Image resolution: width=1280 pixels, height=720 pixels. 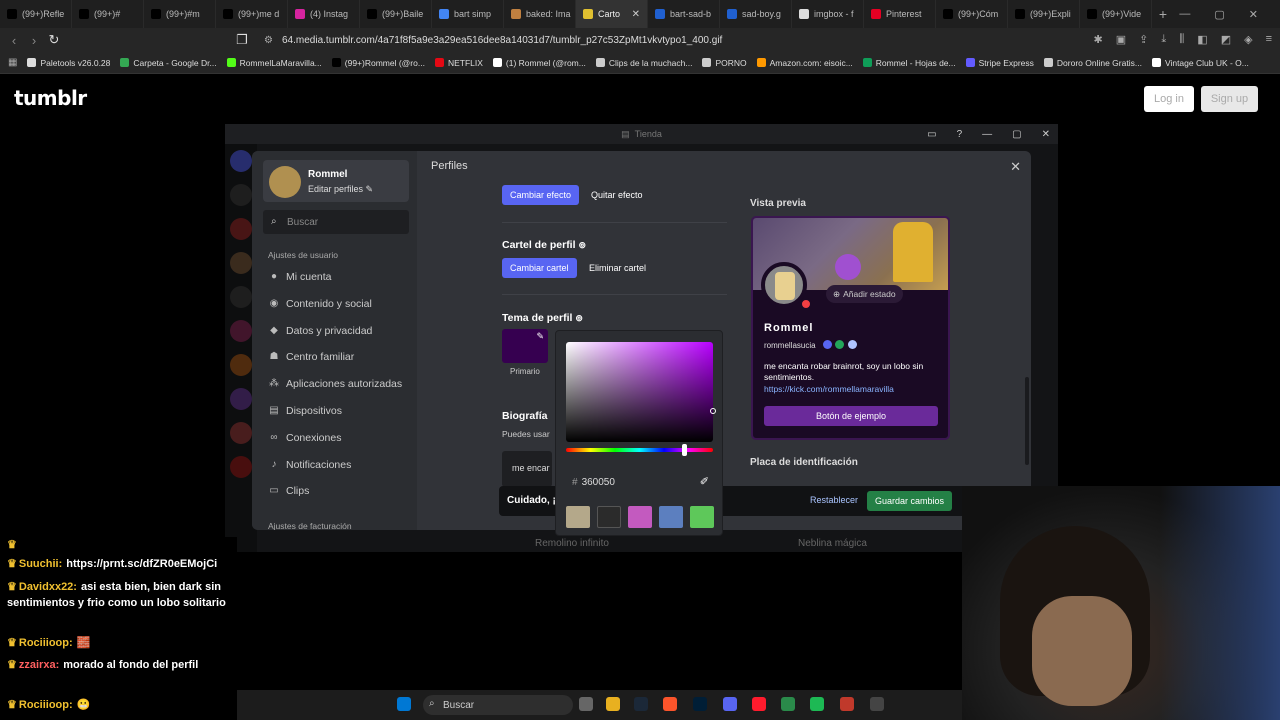 What do you see at coordinates (1163, 14) in the screenshot?
I see `new-tab-button: +` at bounding box center [1163, 14].